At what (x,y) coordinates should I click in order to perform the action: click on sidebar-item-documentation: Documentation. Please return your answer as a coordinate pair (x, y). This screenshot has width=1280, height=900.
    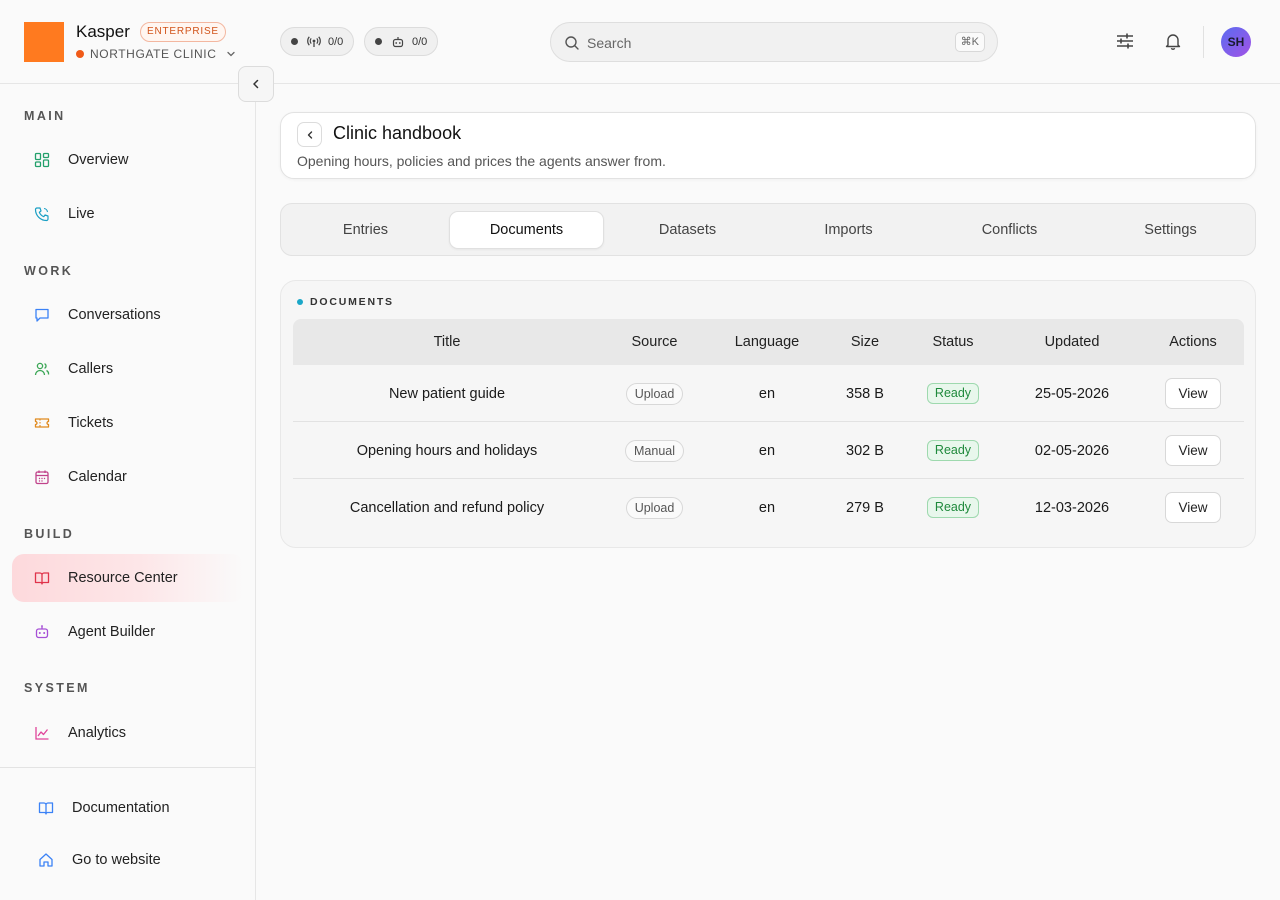
    Looking at the image, I should click on (128, 808).